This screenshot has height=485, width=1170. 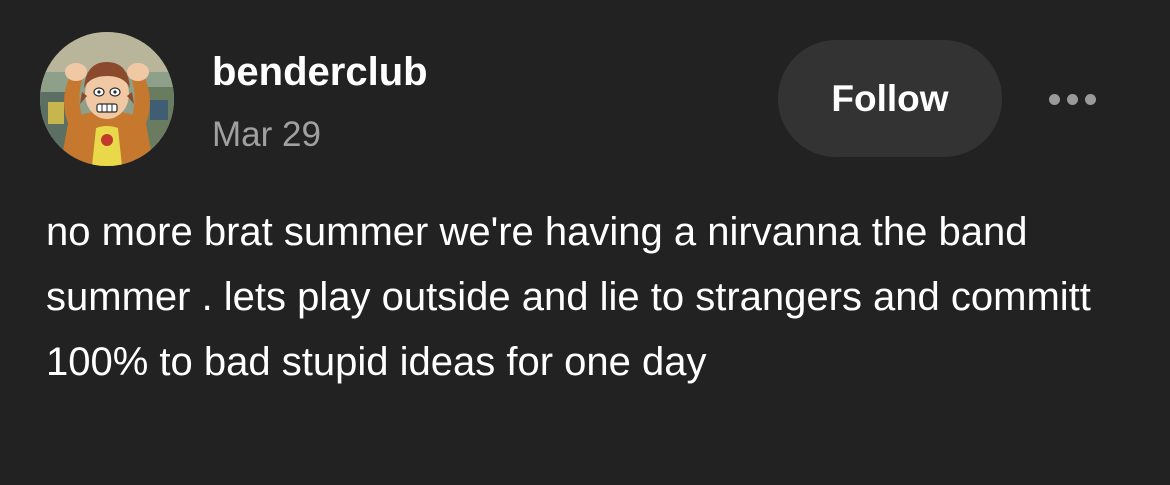 What do you see at coordinates (890, 98) in the screenshot?
I see `follow-button: Follow` at bounding box center [890, 98].